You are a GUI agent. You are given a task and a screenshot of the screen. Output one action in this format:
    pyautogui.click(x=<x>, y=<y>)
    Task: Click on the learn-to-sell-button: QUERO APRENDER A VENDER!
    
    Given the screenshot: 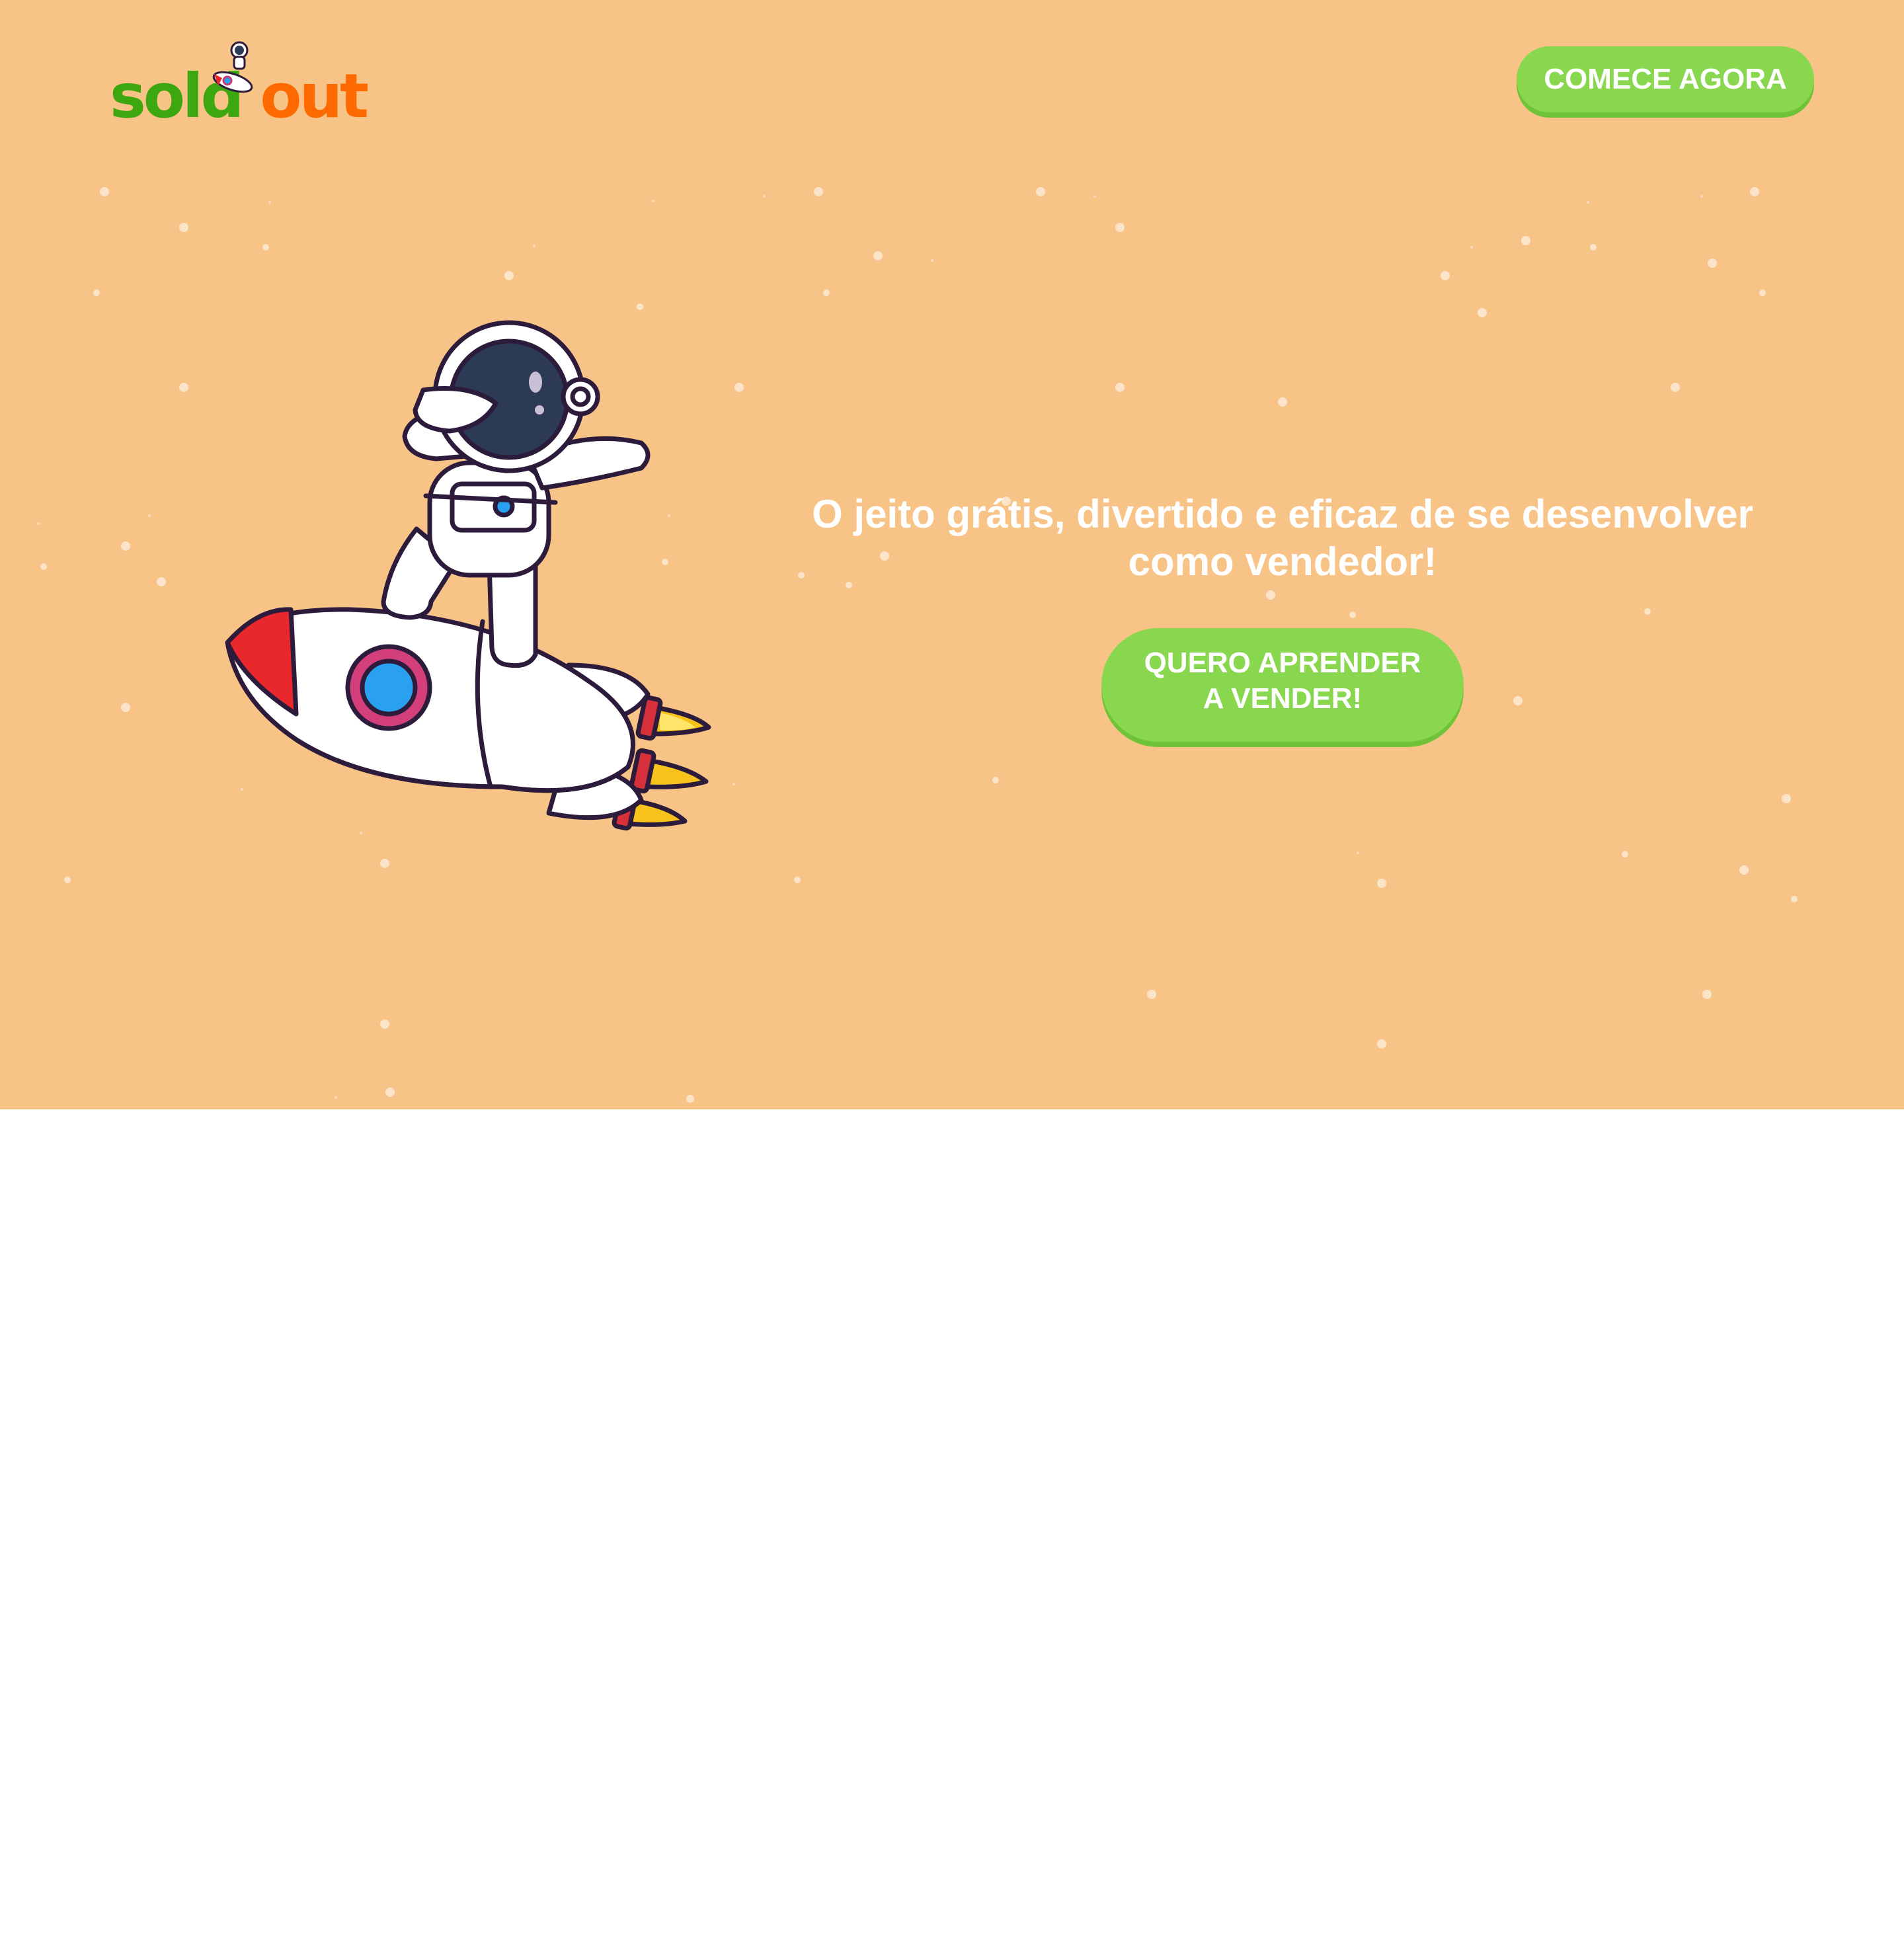 What is the action you would take?
    pyautogui.click(x=1282, y=685)
    